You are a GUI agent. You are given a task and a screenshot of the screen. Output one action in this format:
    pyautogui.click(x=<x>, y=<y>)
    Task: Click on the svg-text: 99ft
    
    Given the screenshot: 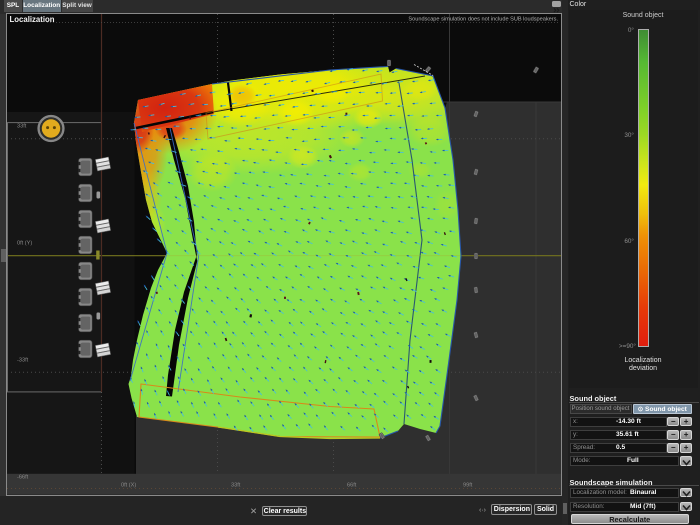 What is the action you would take?
    pyautogui.click(x=468, y=486)
    